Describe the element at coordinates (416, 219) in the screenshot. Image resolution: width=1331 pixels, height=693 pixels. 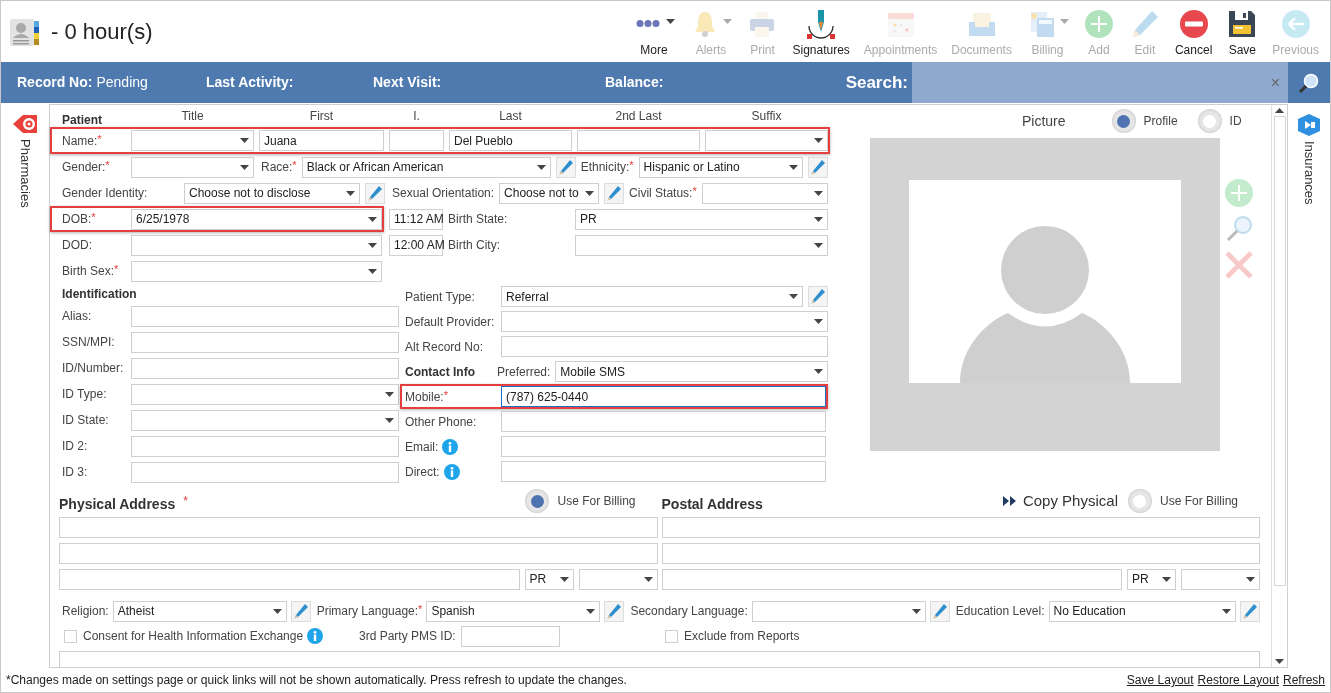
I see `time-field: 11:12 AM` at that location.